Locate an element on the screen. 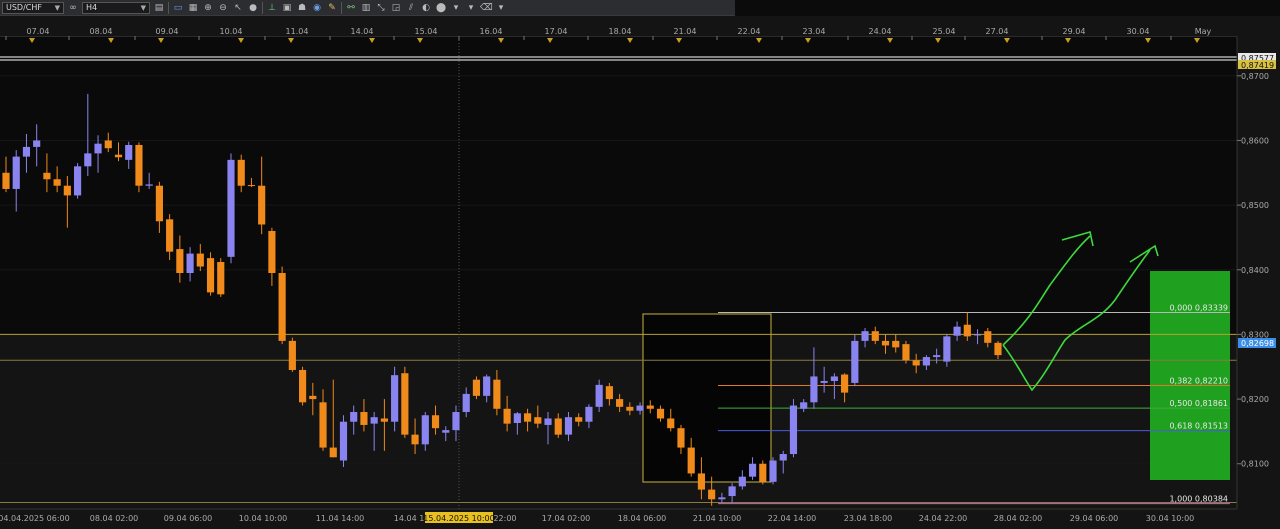 This screenshot has height=529, width=1280. bottom-time-label: 04.04.2025 06:00 is located at coordinates (35, 518).